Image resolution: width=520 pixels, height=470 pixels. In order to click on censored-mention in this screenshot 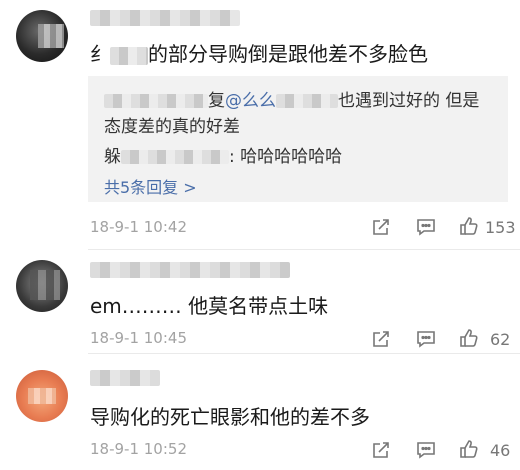, I will do `click(307, 101)`.